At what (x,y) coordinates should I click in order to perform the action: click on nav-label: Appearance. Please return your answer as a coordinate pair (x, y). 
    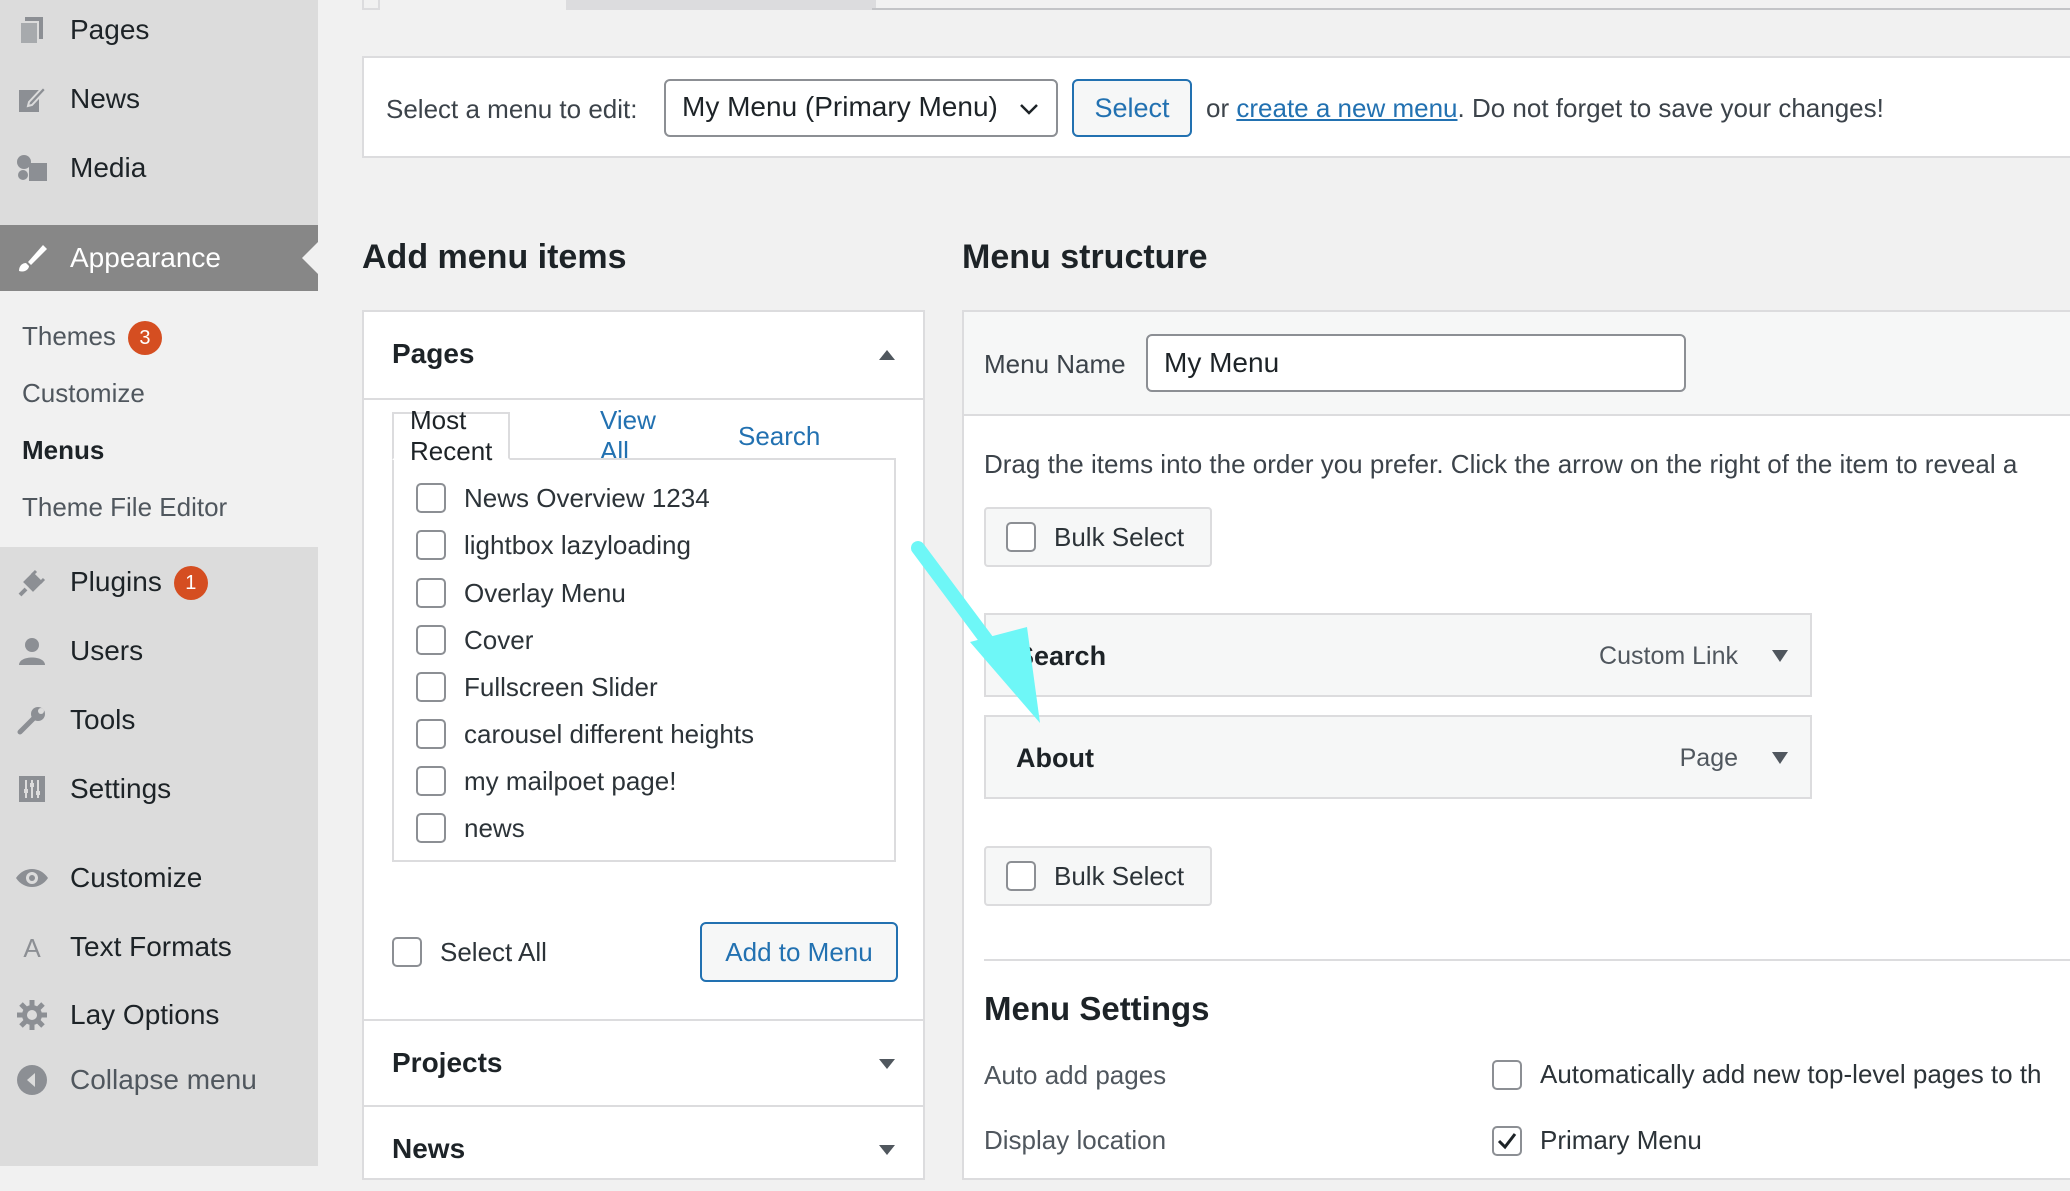
    Looking at the image, I should click on (146, 257).